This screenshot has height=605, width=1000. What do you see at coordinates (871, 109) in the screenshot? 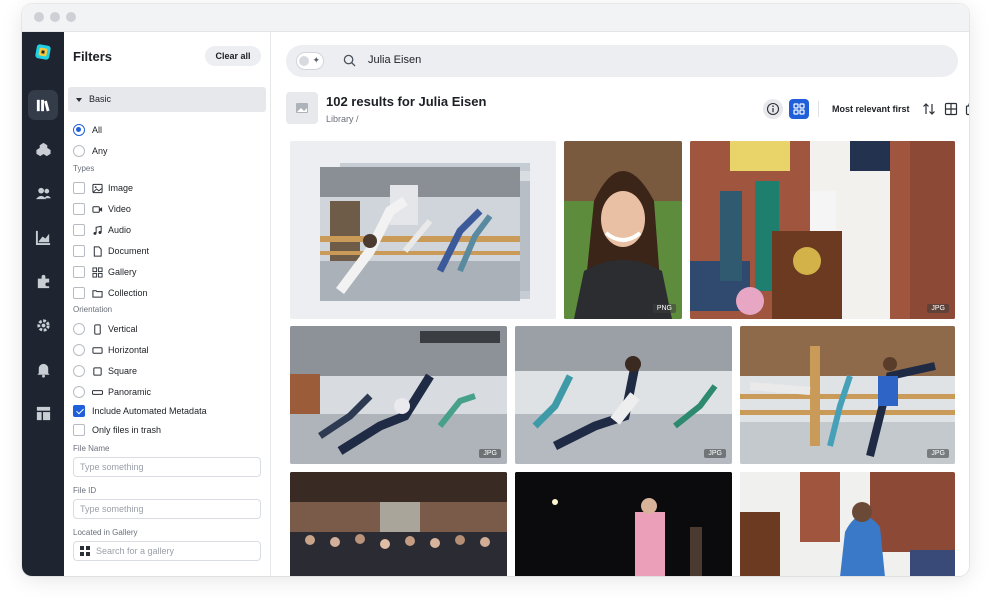
I see `sort-label: Most relevant first` at bounding box center [871, 109].